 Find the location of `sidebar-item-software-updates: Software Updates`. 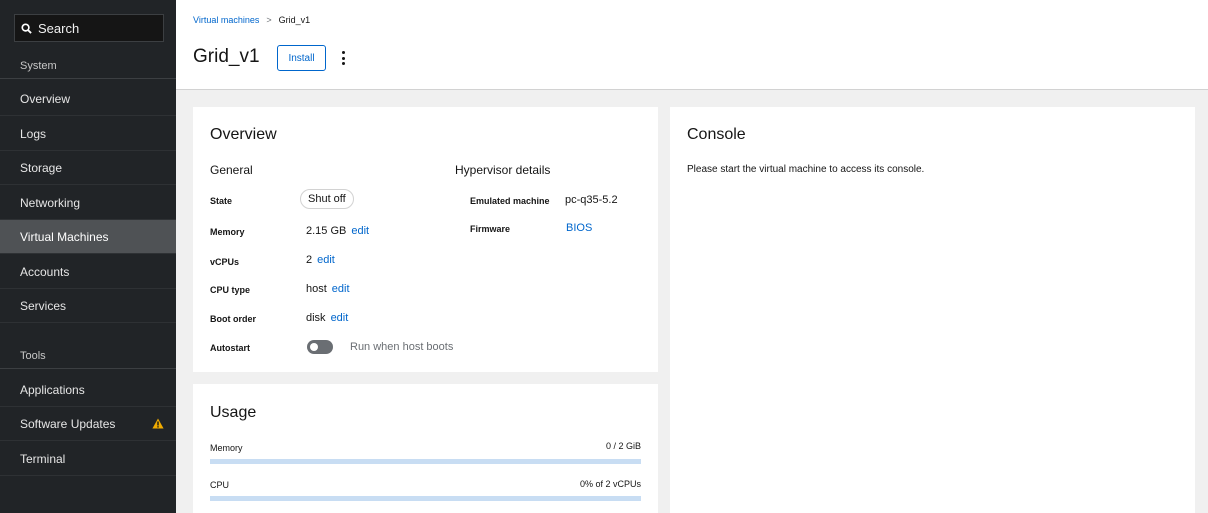

sidebar-item-software-updates: Software Updates is located at coordinates (88, 424).